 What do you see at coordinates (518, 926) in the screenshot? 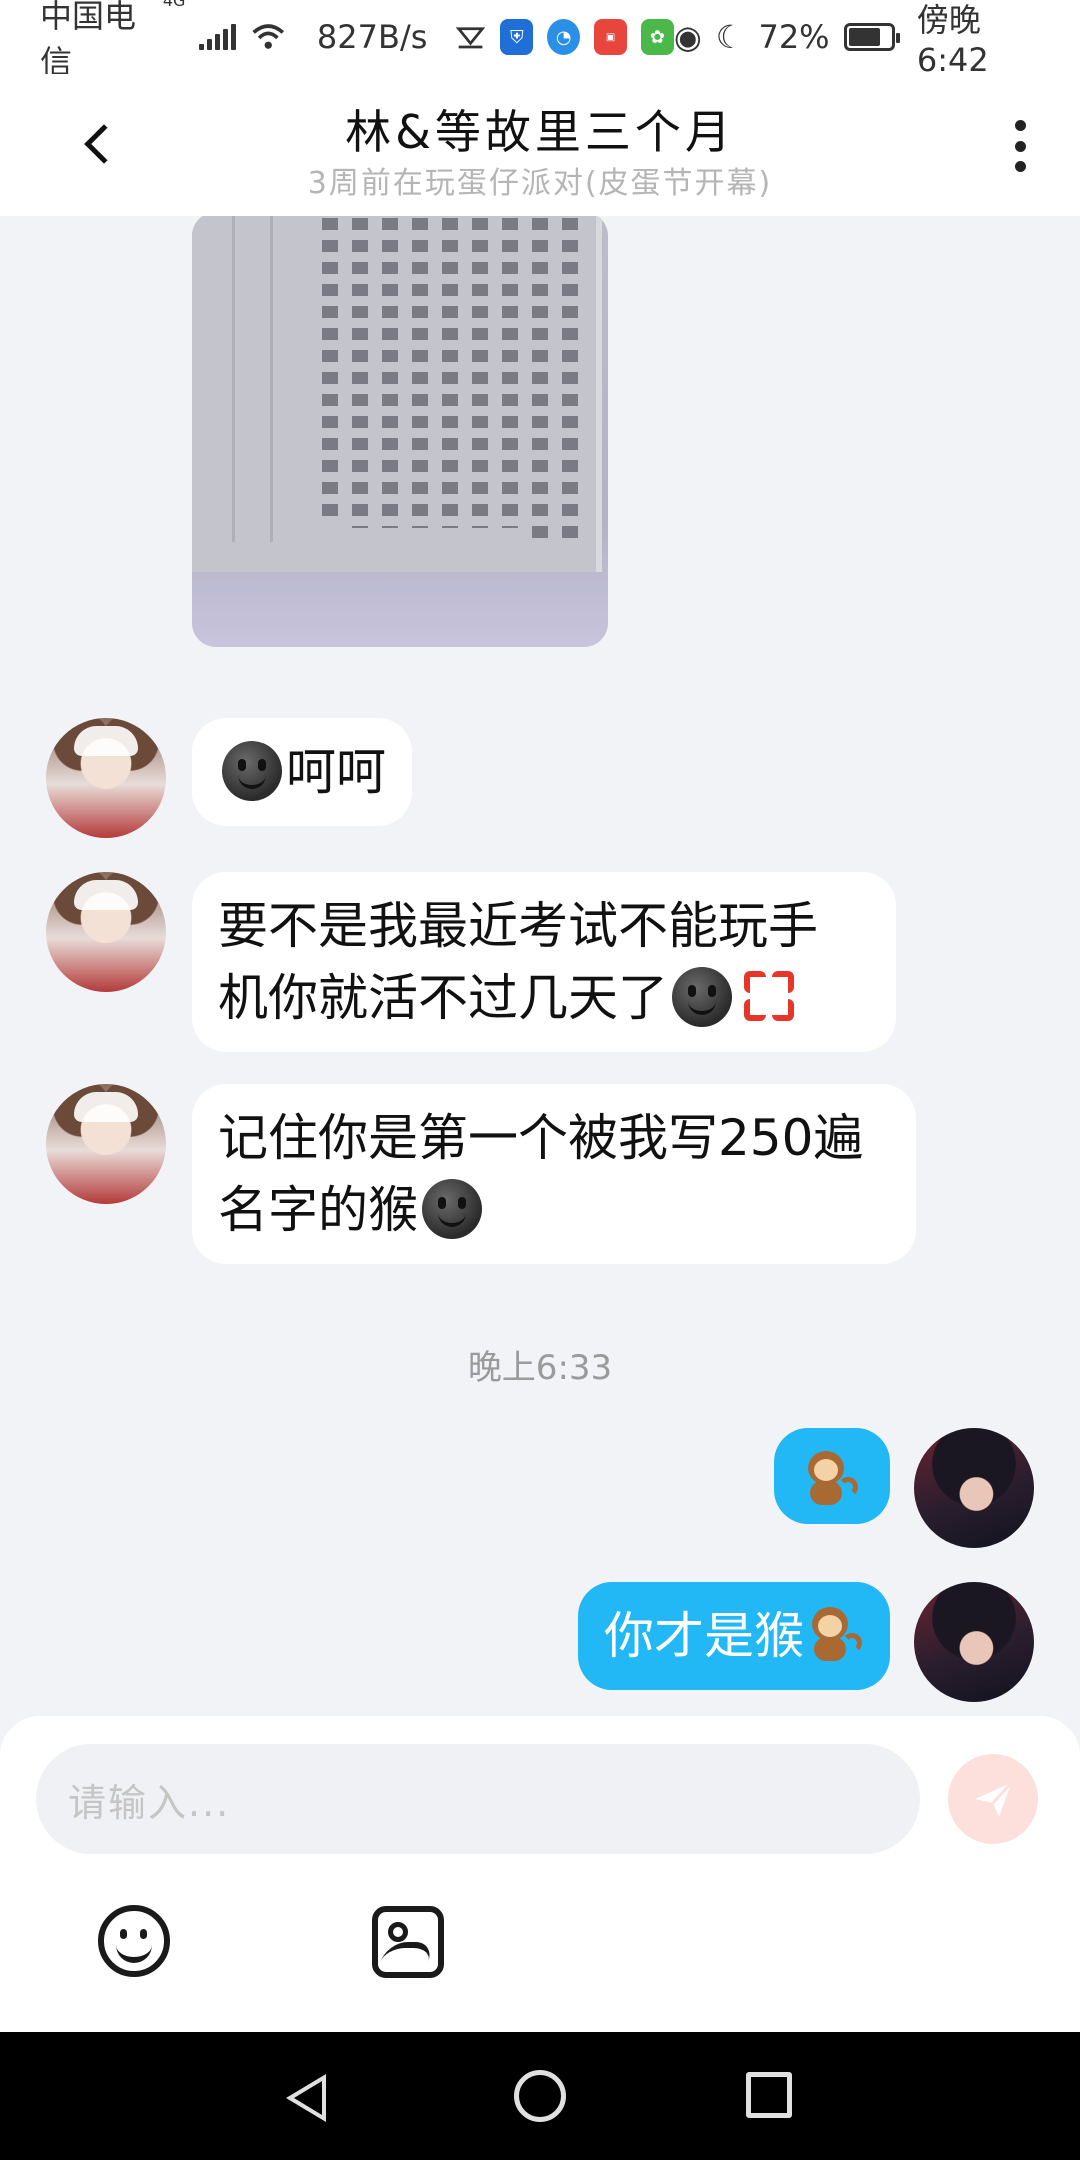
I see `message-text-line: 要不是我最近考试不能玩手` at bounding box center [518, 926].